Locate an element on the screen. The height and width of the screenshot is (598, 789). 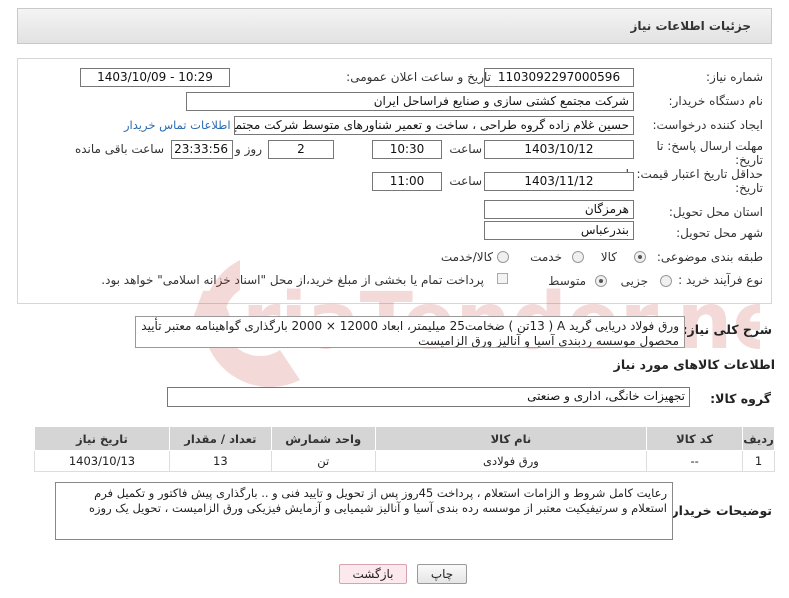
deadline-date-field: 1403/10/12 is located at coordinates (559, 149).